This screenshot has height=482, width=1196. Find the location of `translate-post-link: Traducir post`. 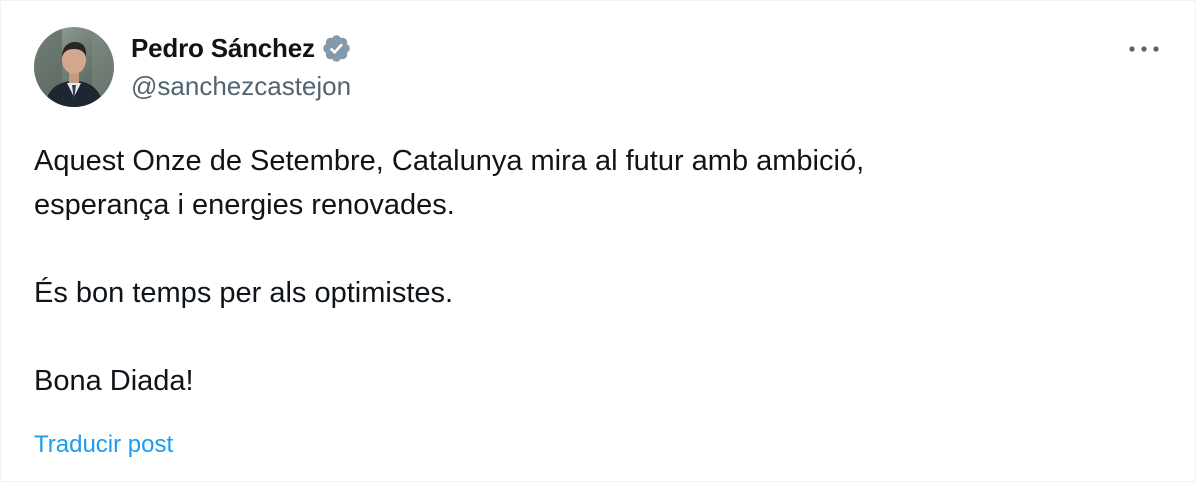

translate-post-link: Traducir post is located at coordinates (103, 445).